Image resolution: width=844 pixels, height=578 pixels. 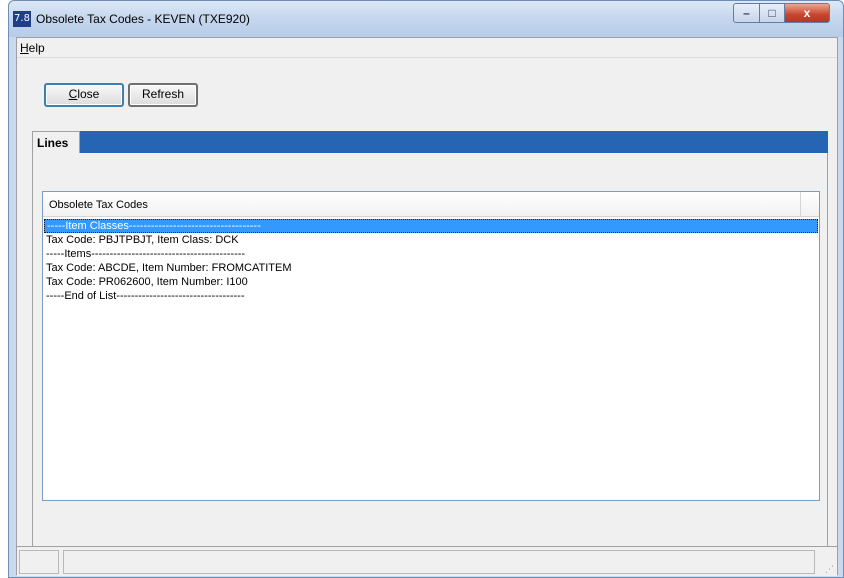 I want to click on status-panel-main, so click(x=439, y=562).